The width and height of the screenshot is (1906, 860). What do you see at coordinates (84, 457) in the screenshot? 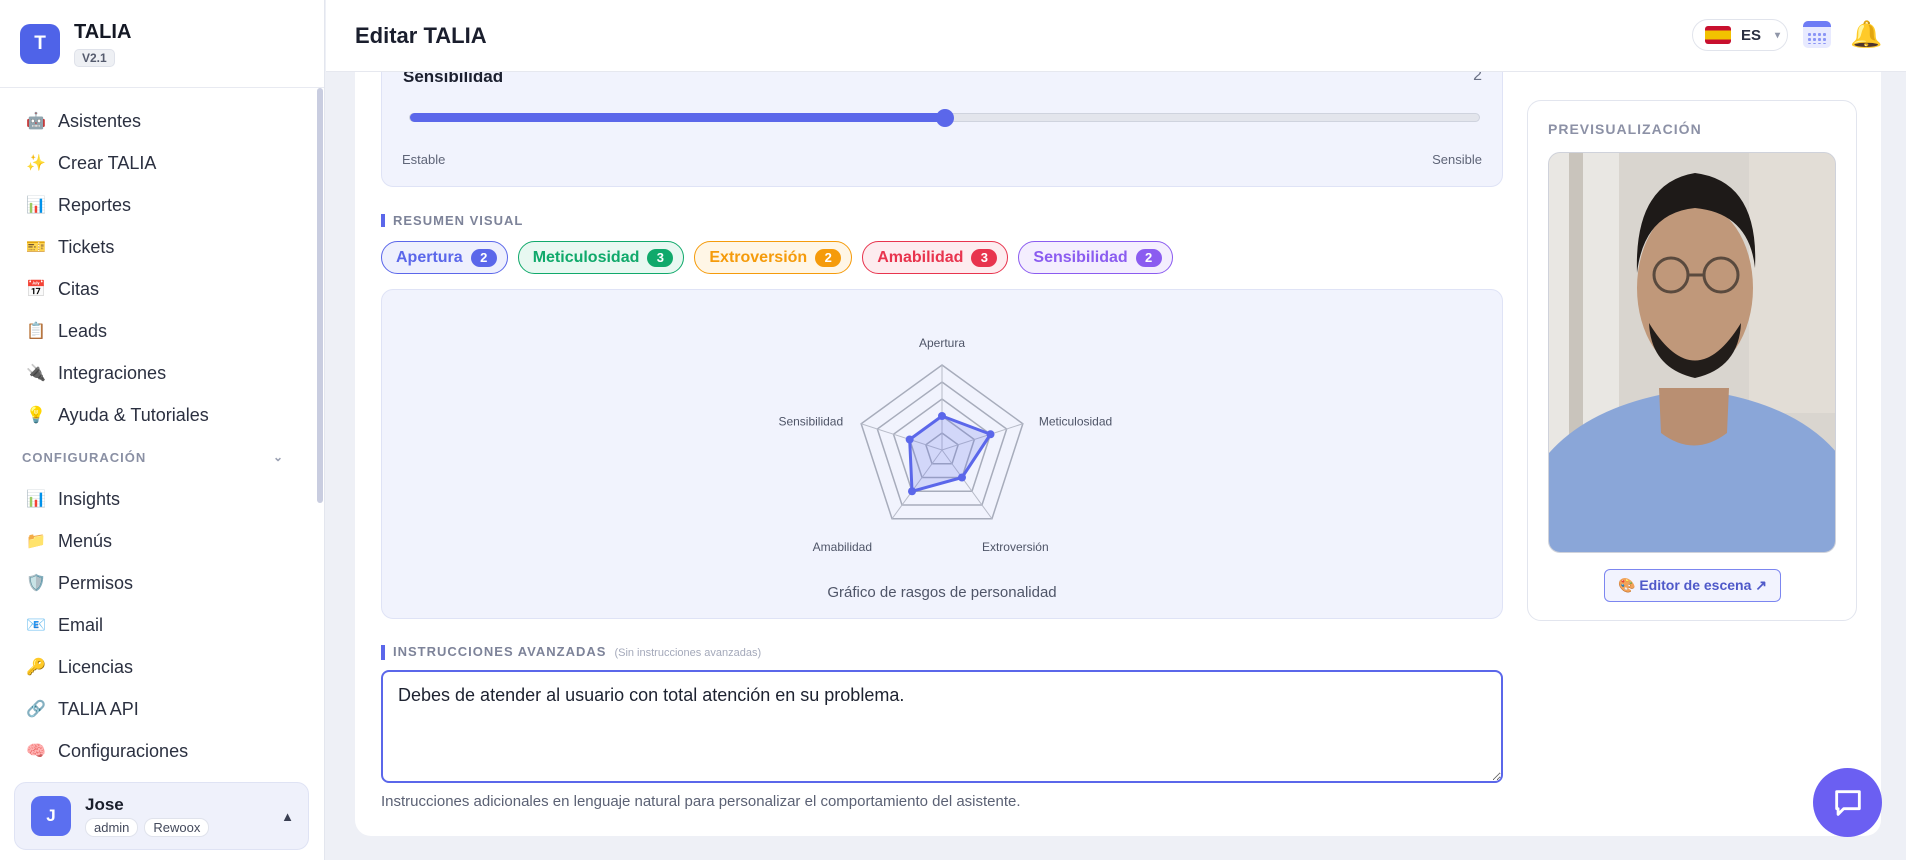
I see `section-label: CONFIGURACIÓN` at bounding box center [84, 457].